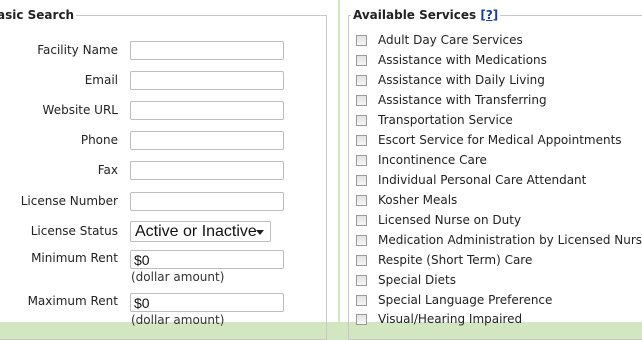 This screenshot has height=340, width=642. Describe the element at coordinates (489, 15) in the screenshot. I see `services-help-link: [?]` at that location.